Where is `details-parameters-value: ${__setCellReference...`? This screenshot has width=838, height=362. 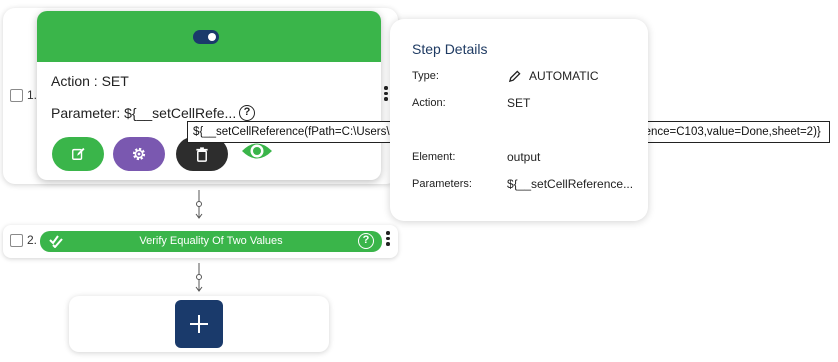 details-parameters-value: ${__setCellReference... is located at coordinates (570, 184).